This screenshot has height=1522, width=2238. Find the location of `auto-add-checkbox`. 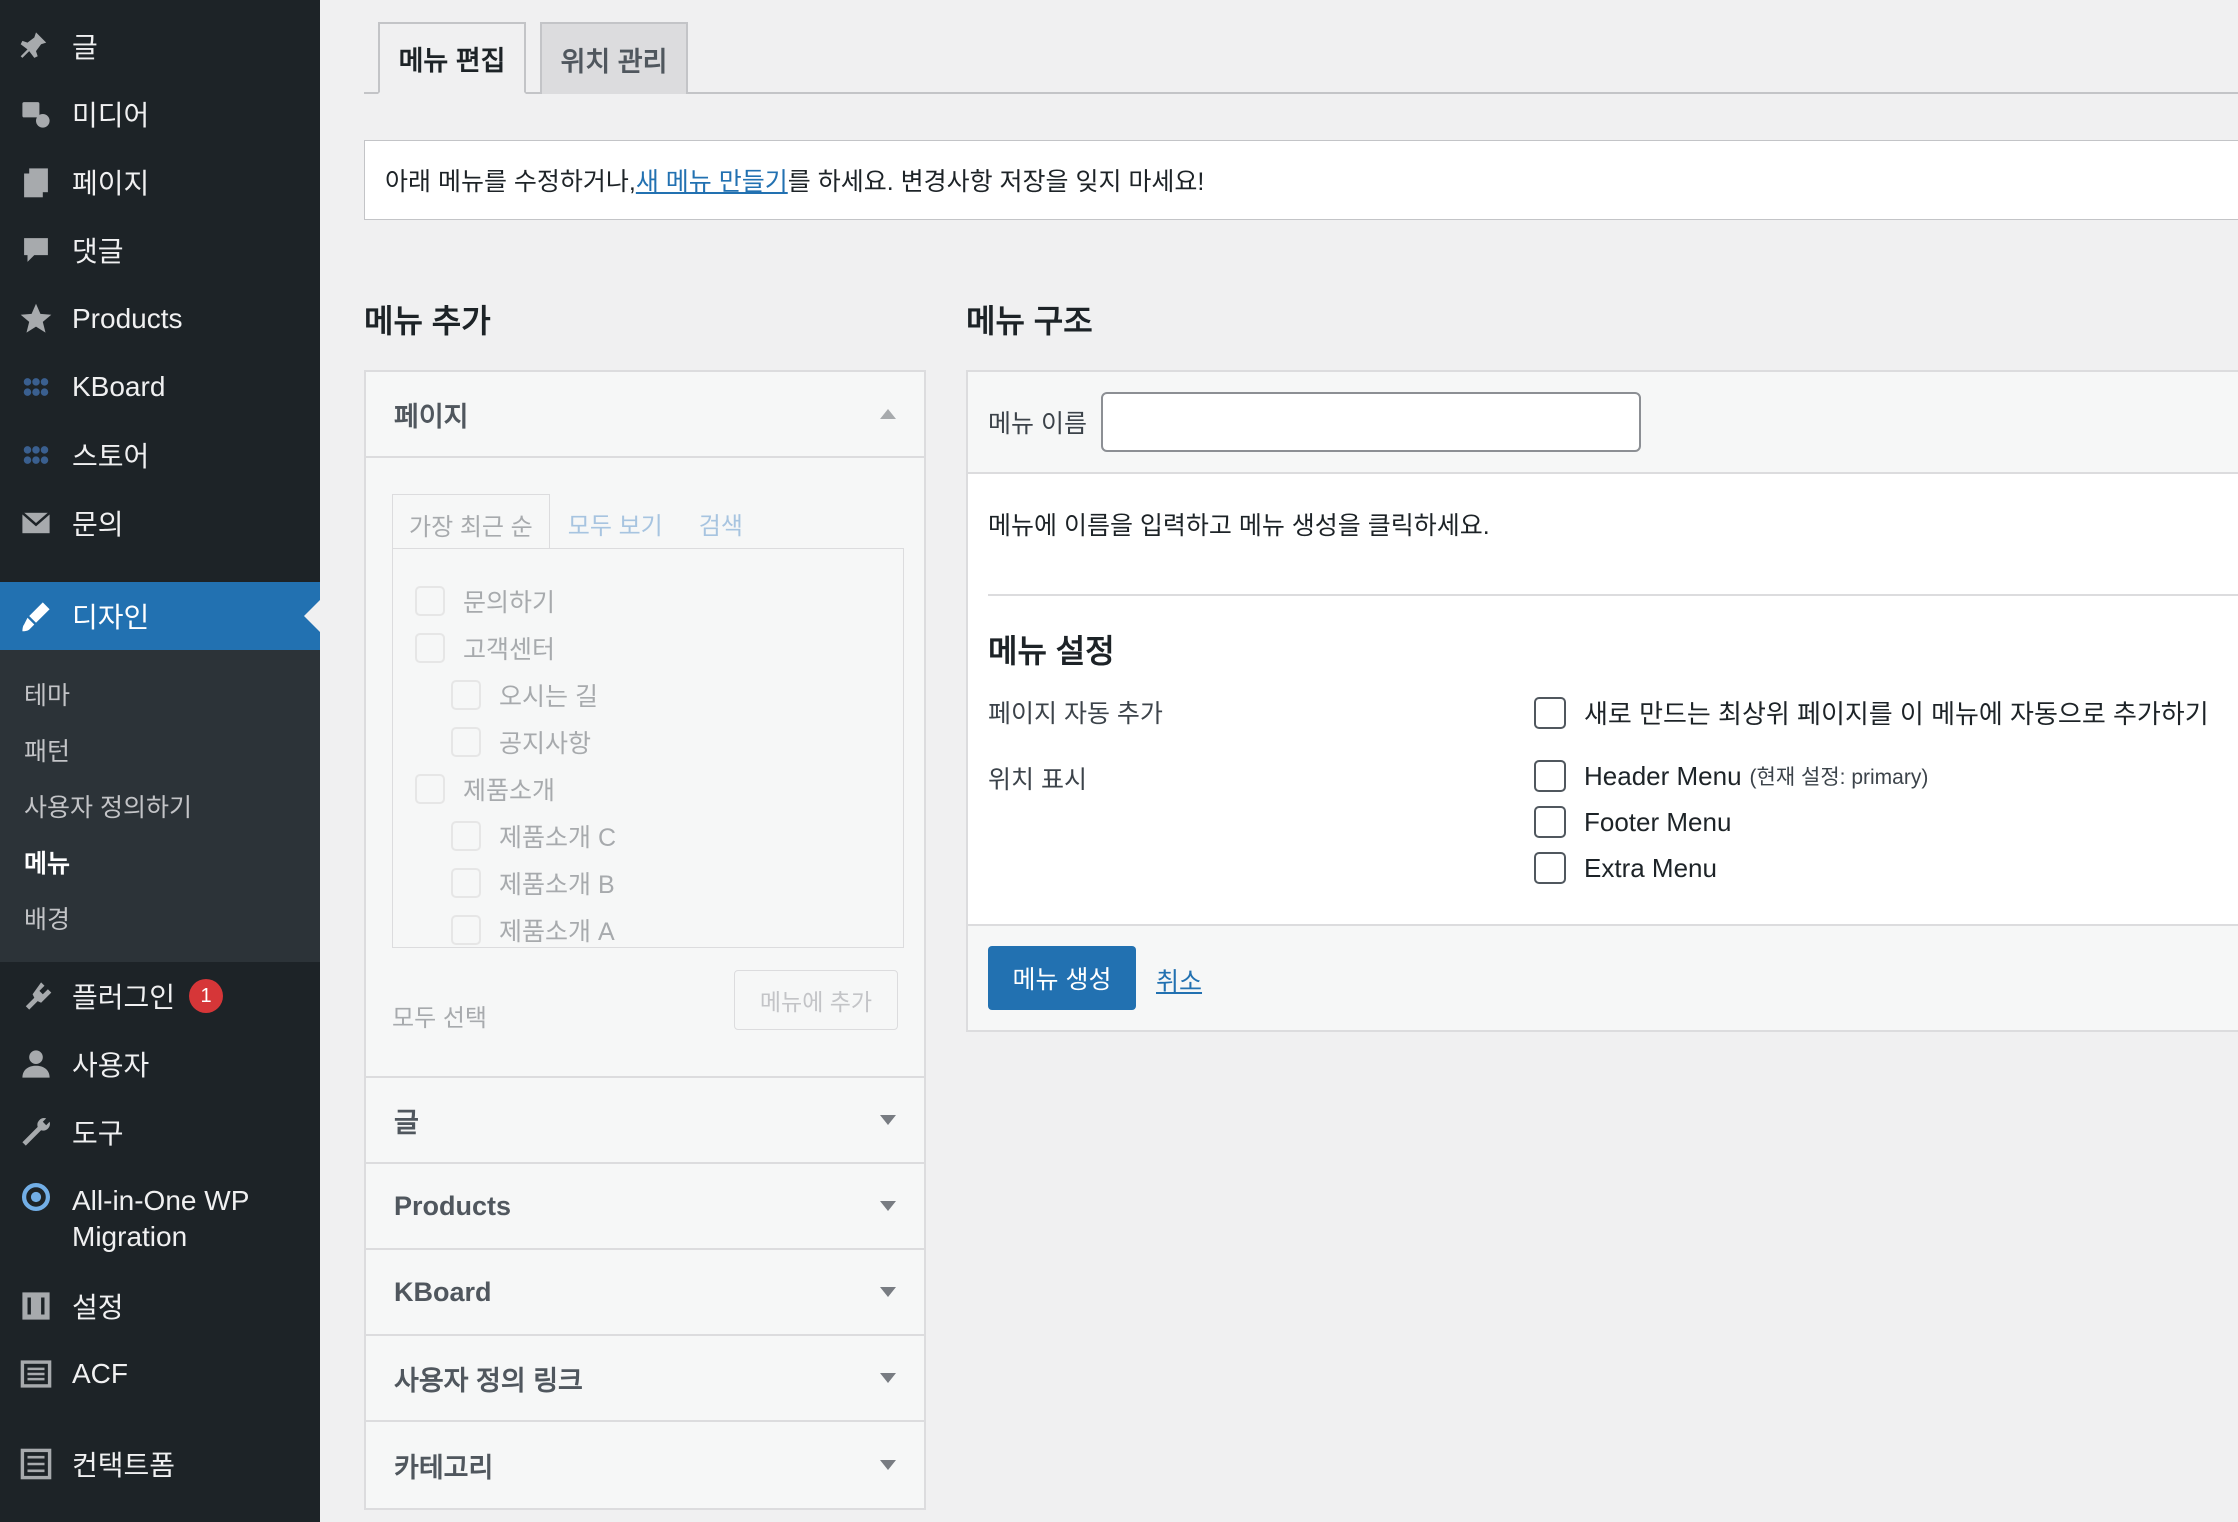

auto-add-checkbox is located at coordinates (1550, 712).